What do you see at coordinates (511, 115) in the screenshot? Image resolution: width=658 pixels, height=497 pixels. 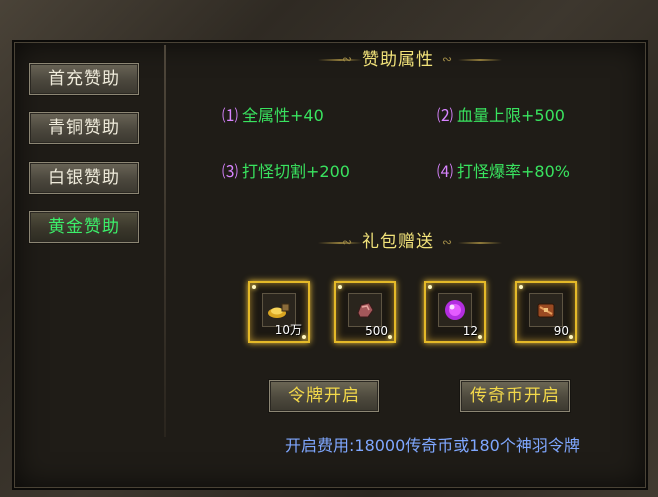 I see `attribute-text: 血量上限+500` at bounding box center [511, 115].